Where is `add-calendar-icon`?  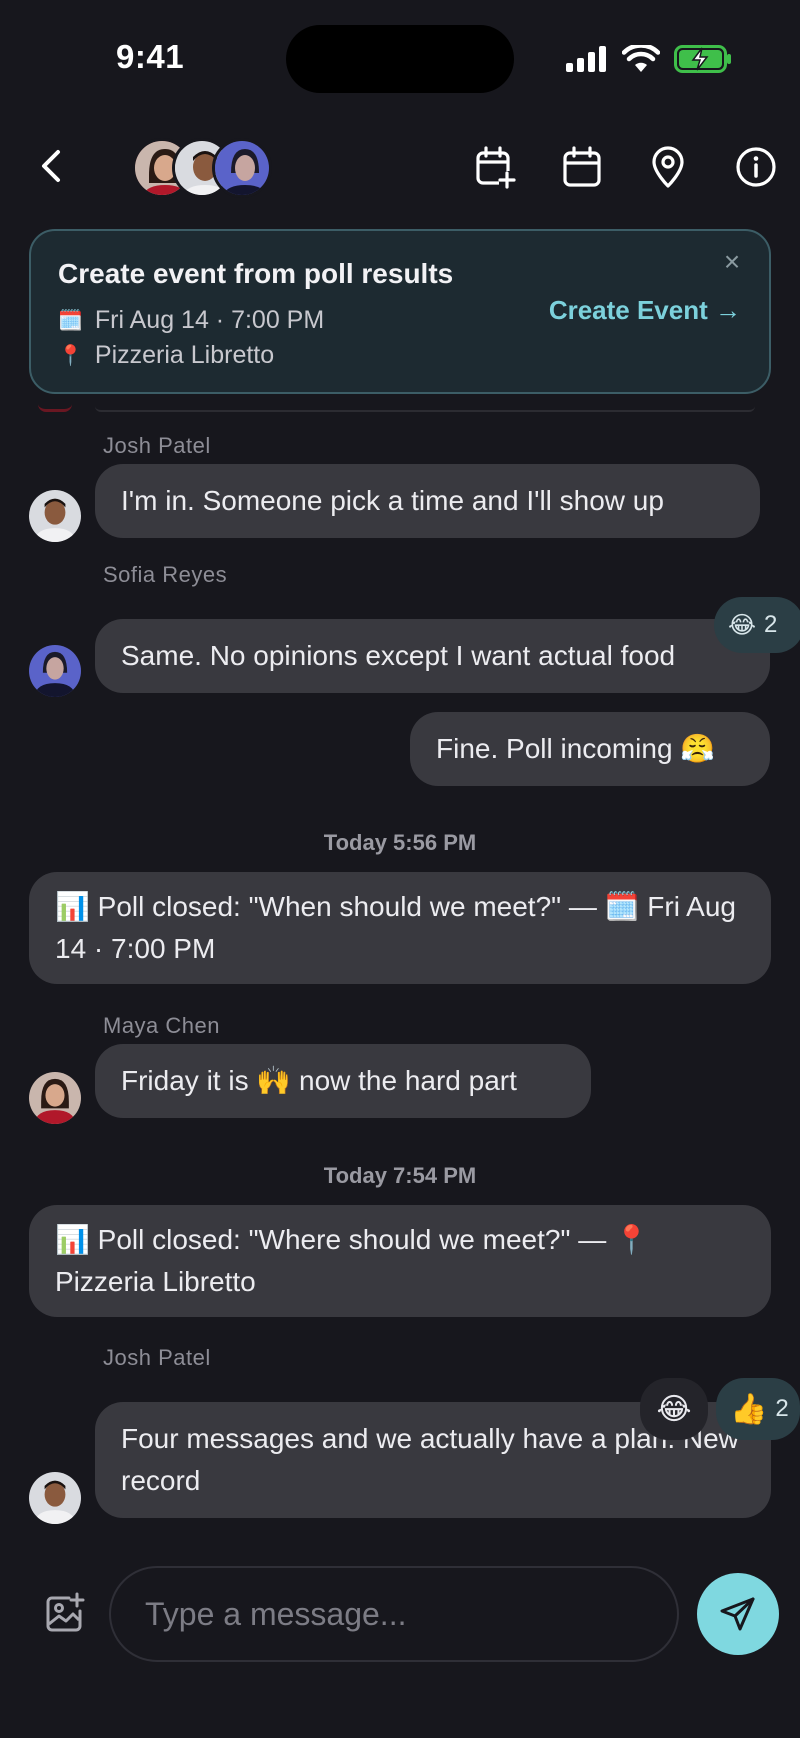 add-calendar-icon is located at coordinates (495, 167).